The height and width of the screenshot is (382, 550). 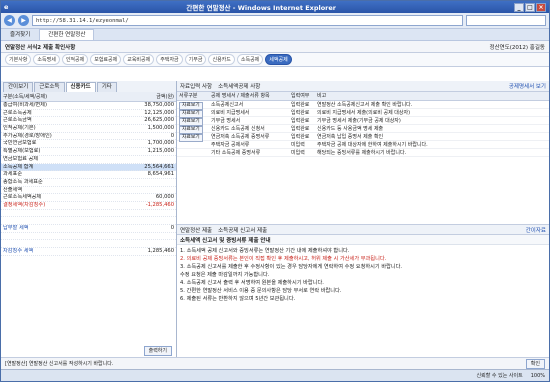 I want to click on step-9: 소득공제, so click(x=250, y=59).